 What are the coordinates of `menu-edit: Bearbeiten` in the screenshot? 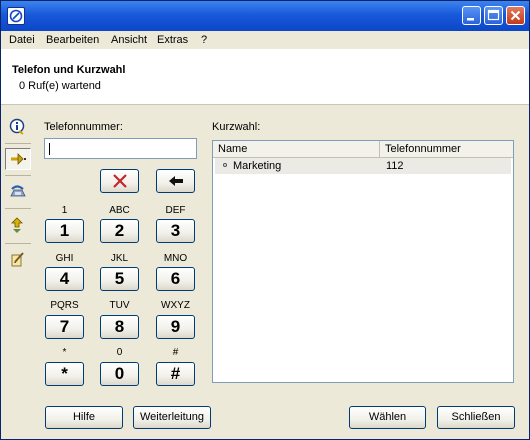 It's located at (72, 40).